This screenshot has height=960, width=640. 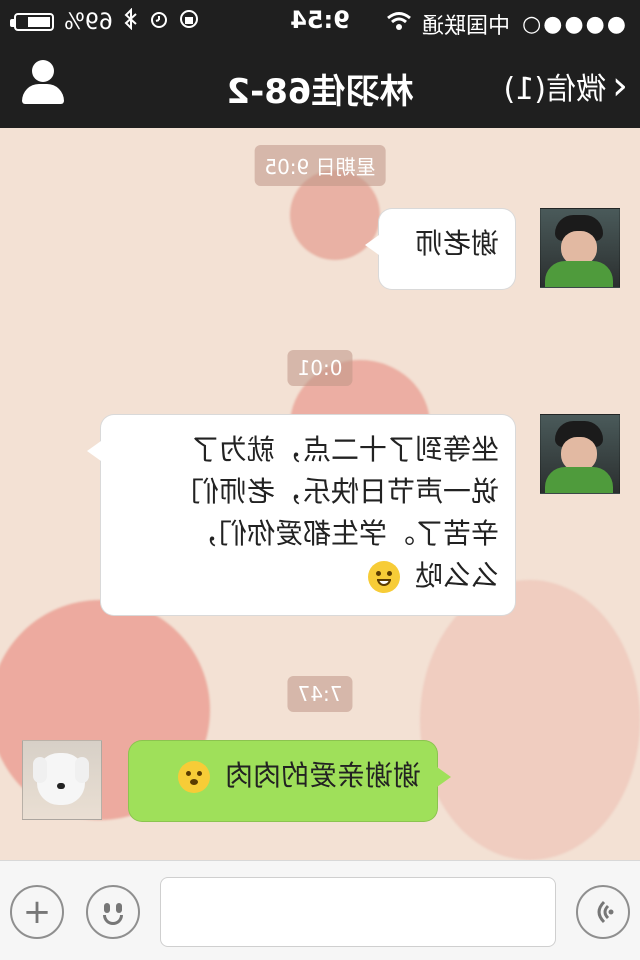 I want to click on emoji-icon, so click(x=113, y=912).